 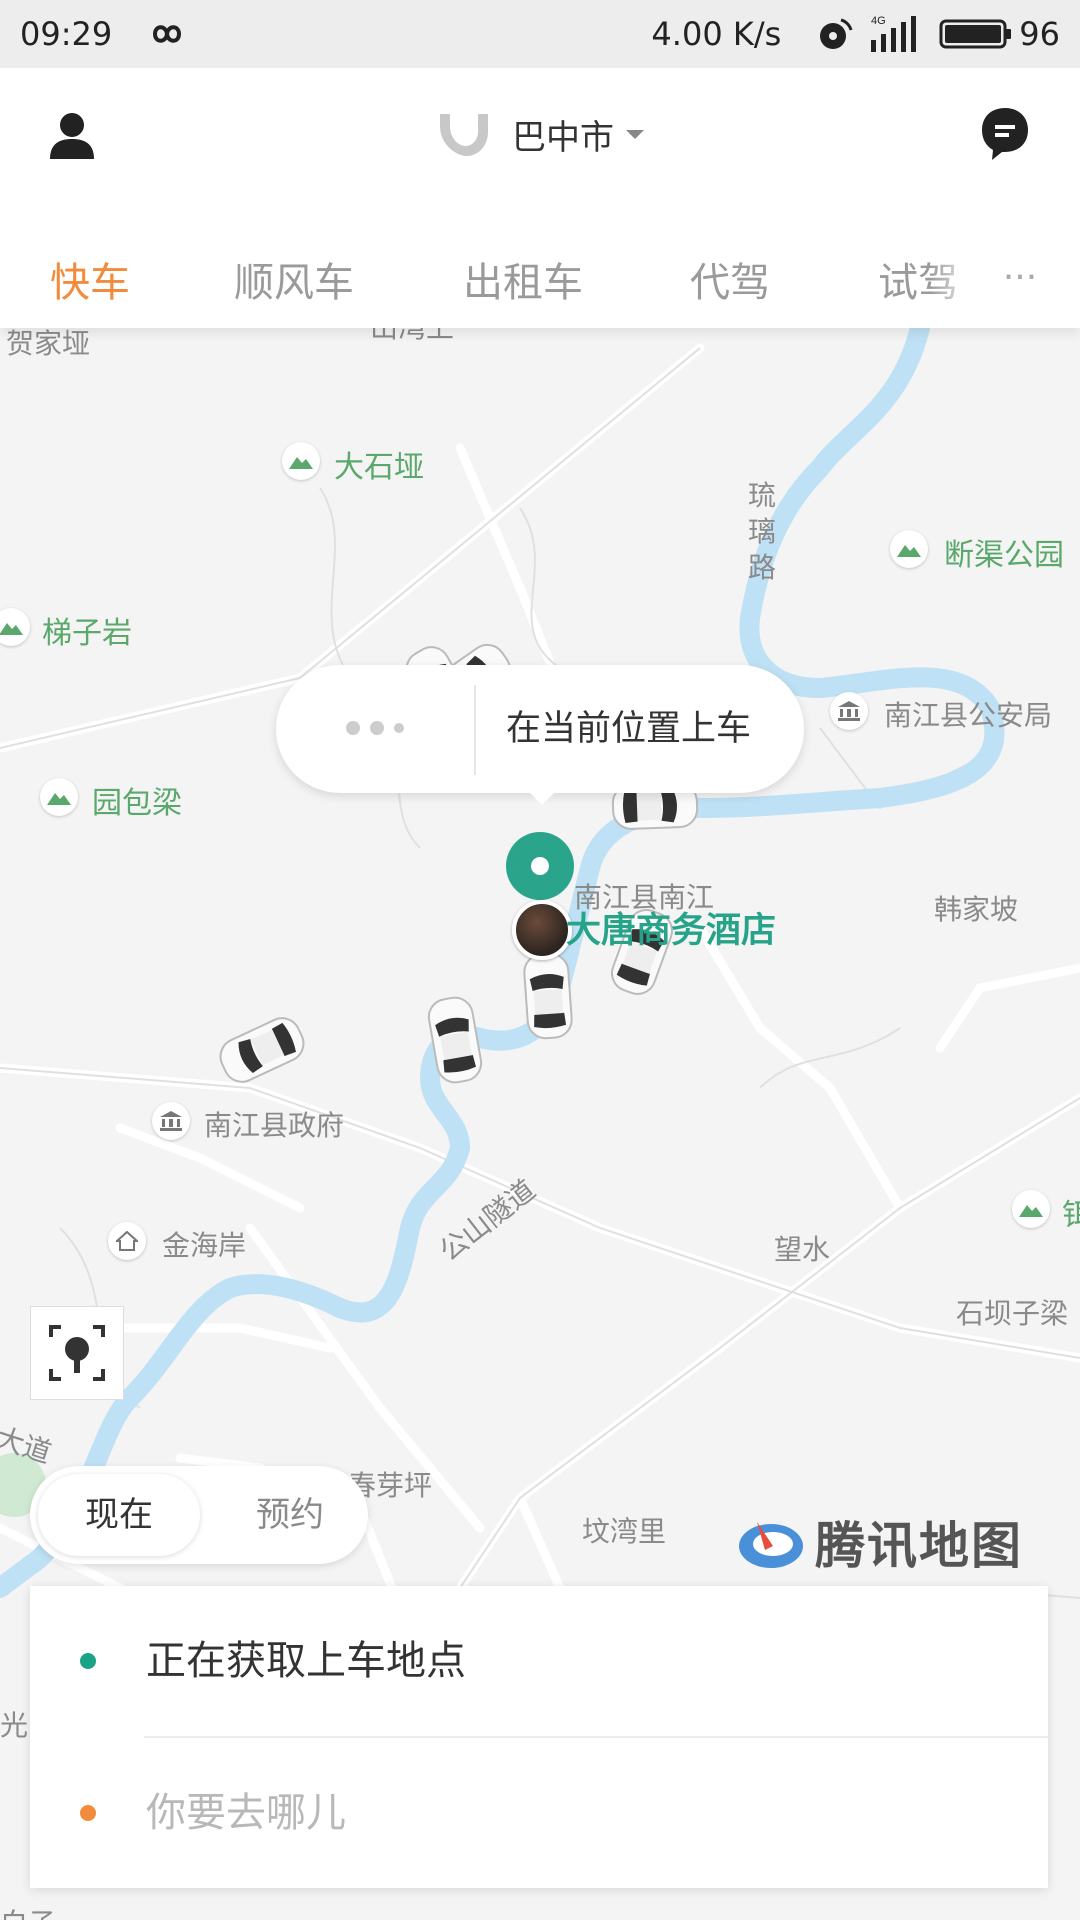 What do you see at coordinates (542, 797) in the screenshot?
I see `bubble-tip` at bounding box center [542, 797].